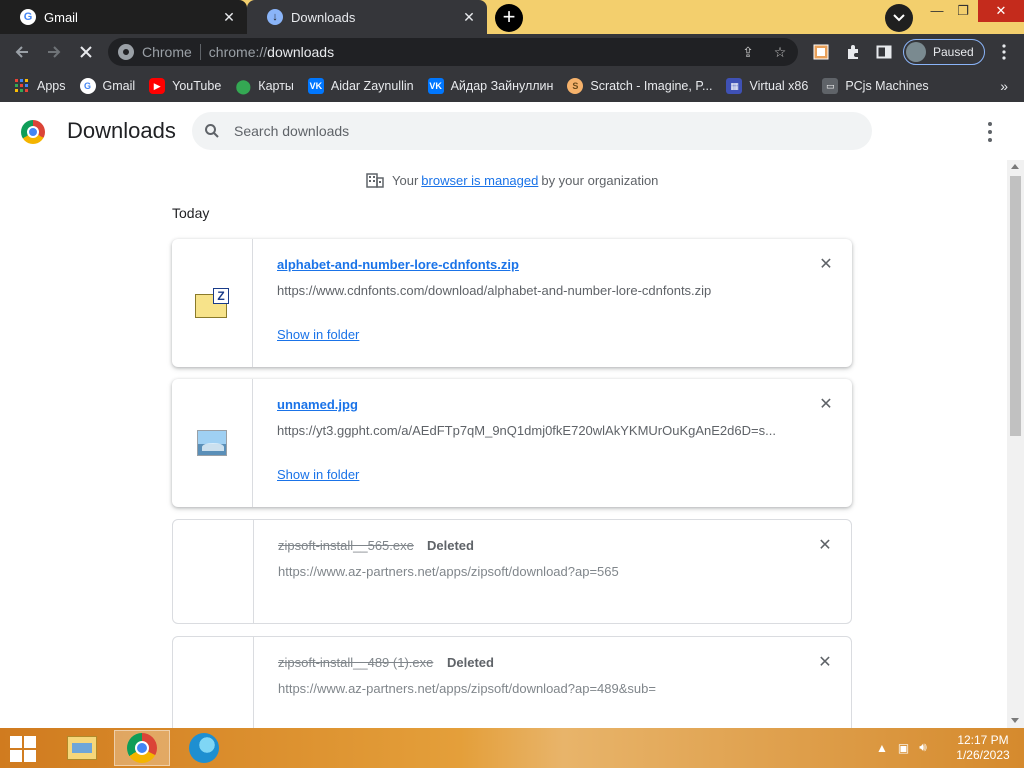 The height and width of the screenshot is (768, 1024). I want to click on kebab-menu-icon, so click(1004, 52).